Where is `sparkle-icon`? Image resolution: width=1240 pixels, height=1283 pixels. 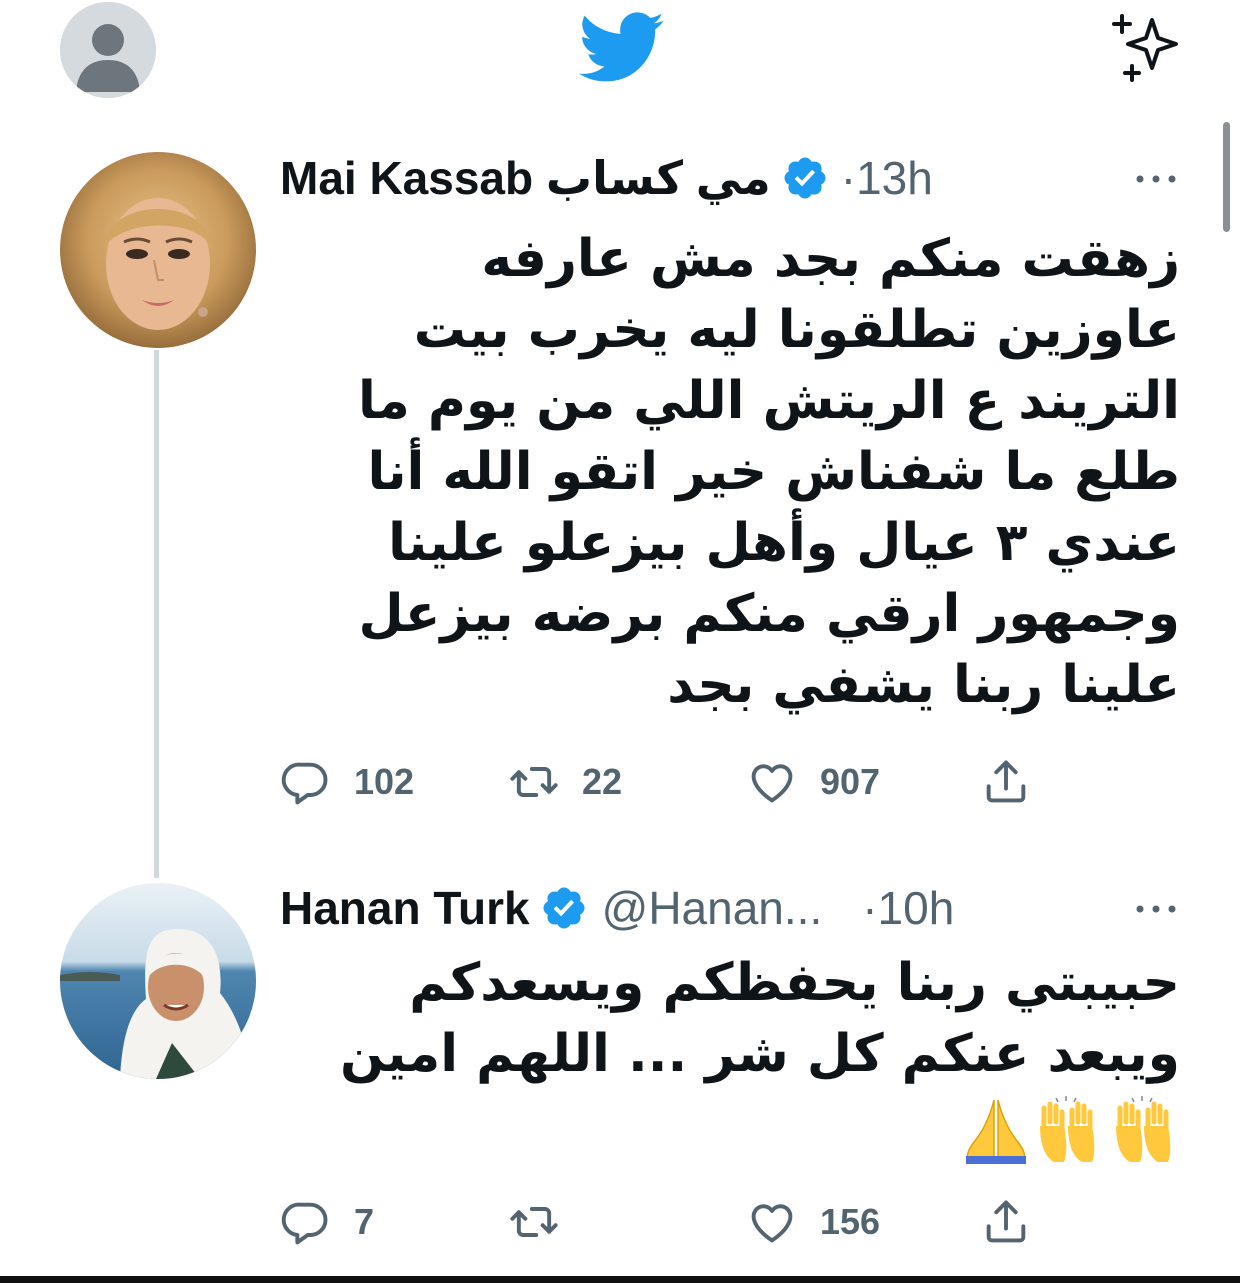 sparkle-icon is located at coordinates (1146, 48).